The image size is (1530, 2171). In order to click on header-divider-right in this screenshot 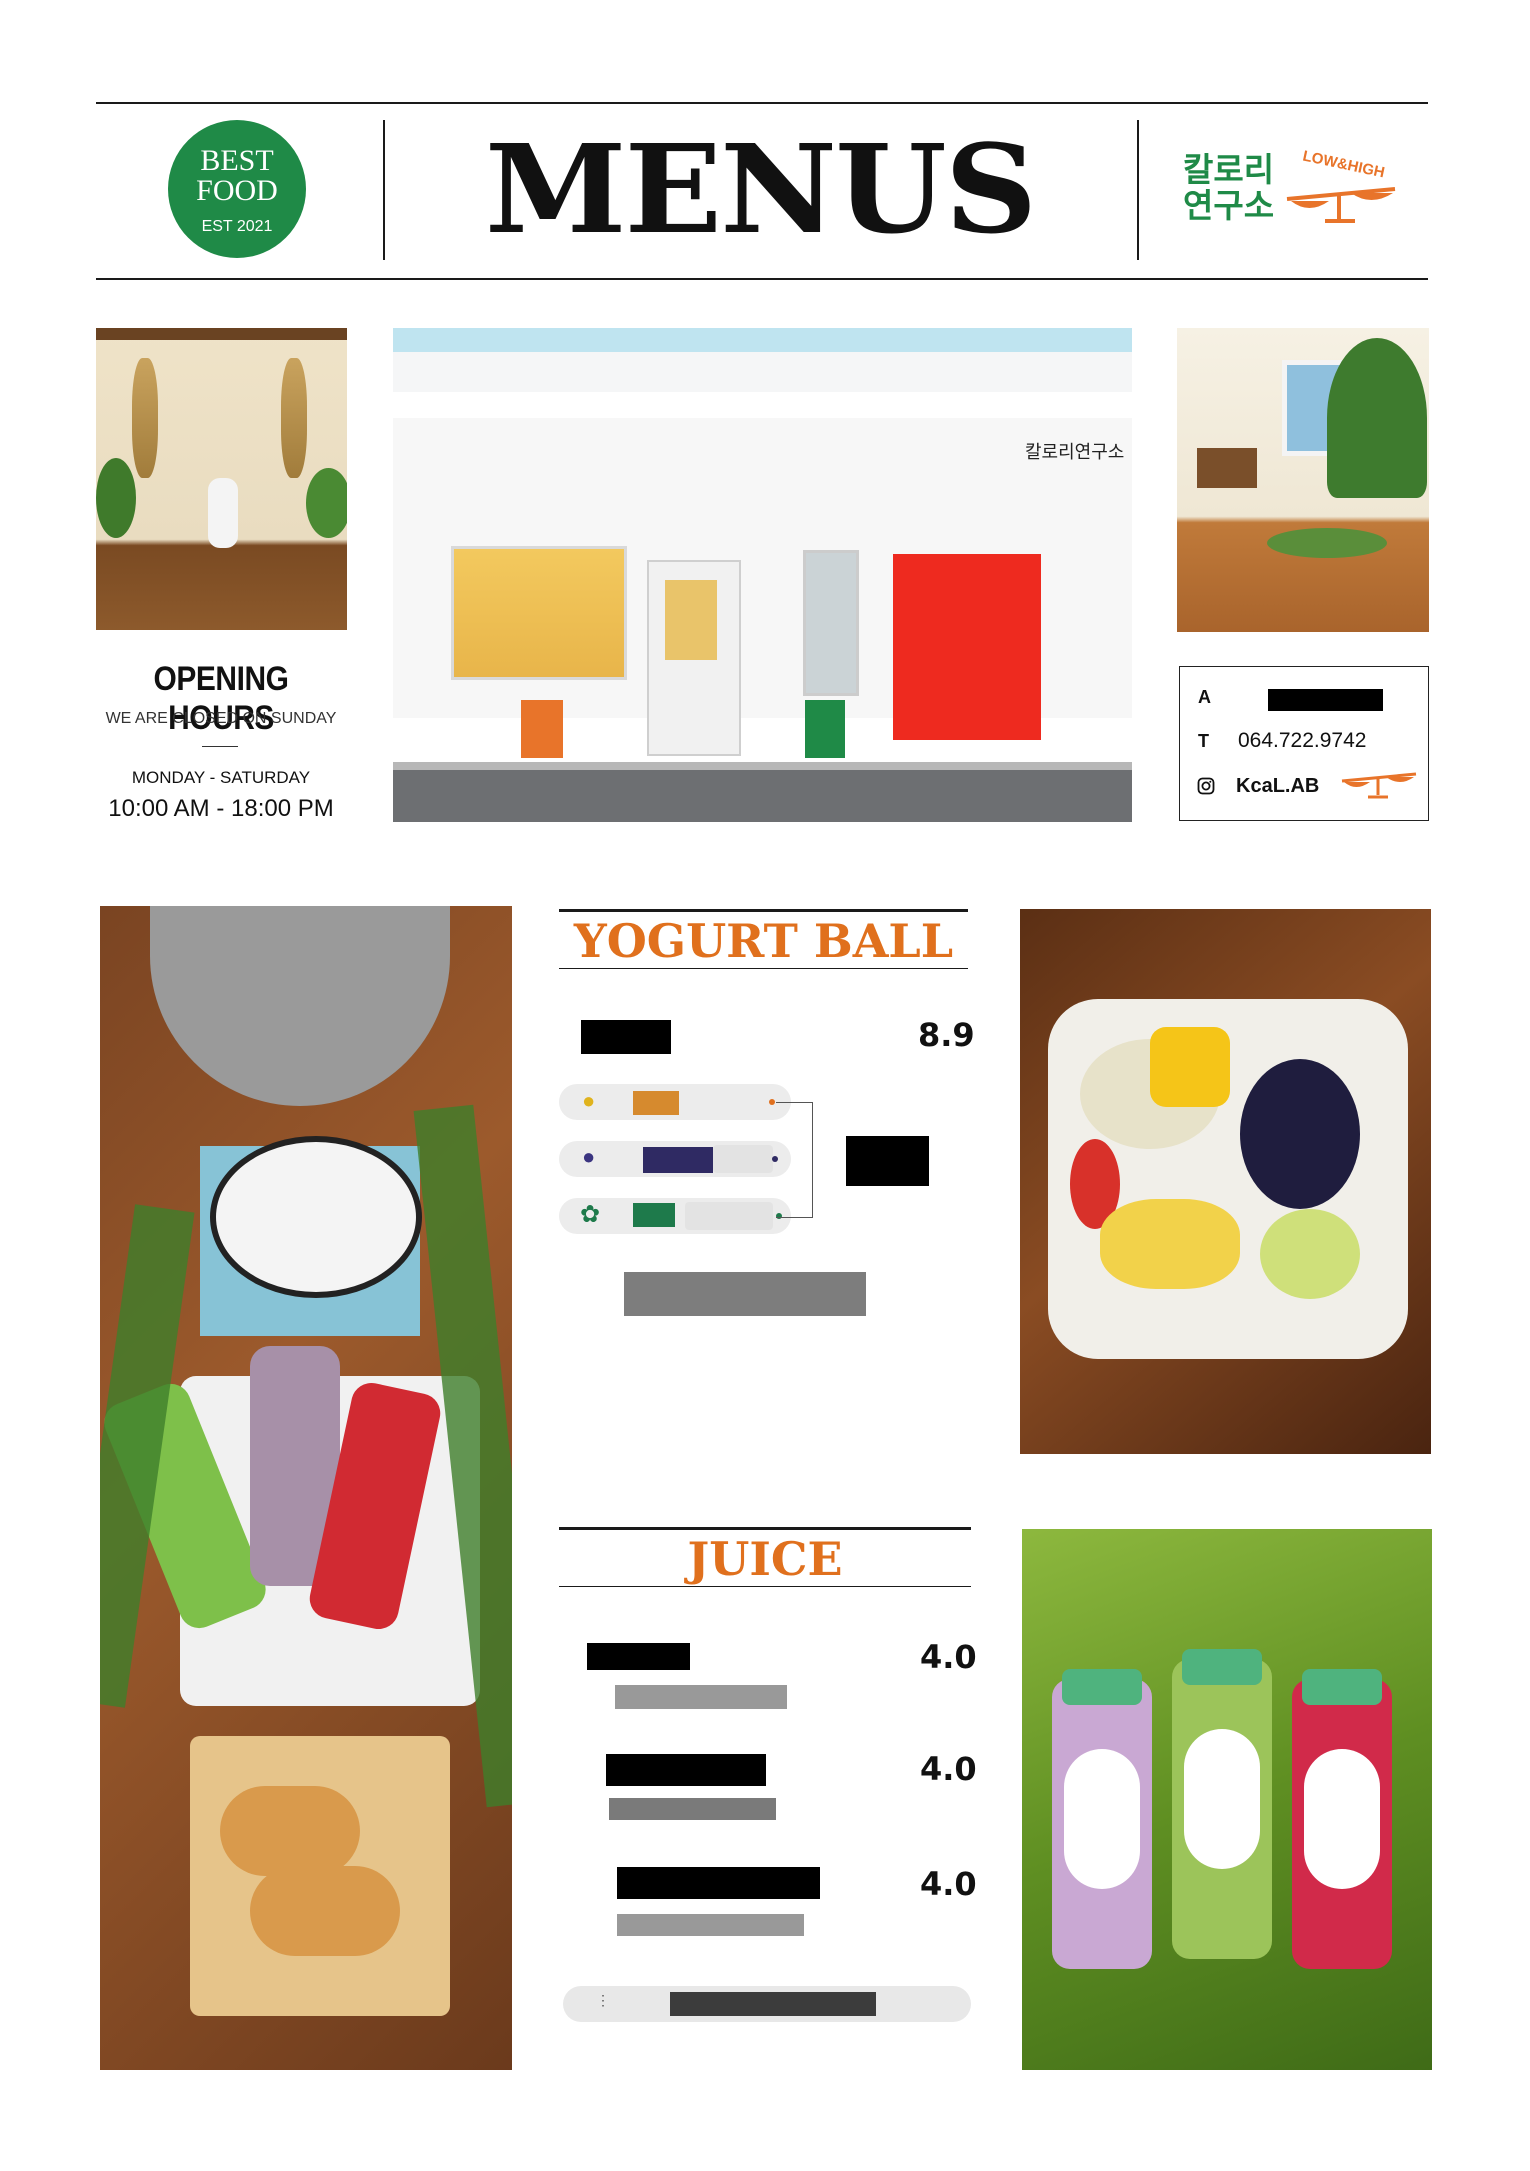, I will do `click(1138, 190)`.